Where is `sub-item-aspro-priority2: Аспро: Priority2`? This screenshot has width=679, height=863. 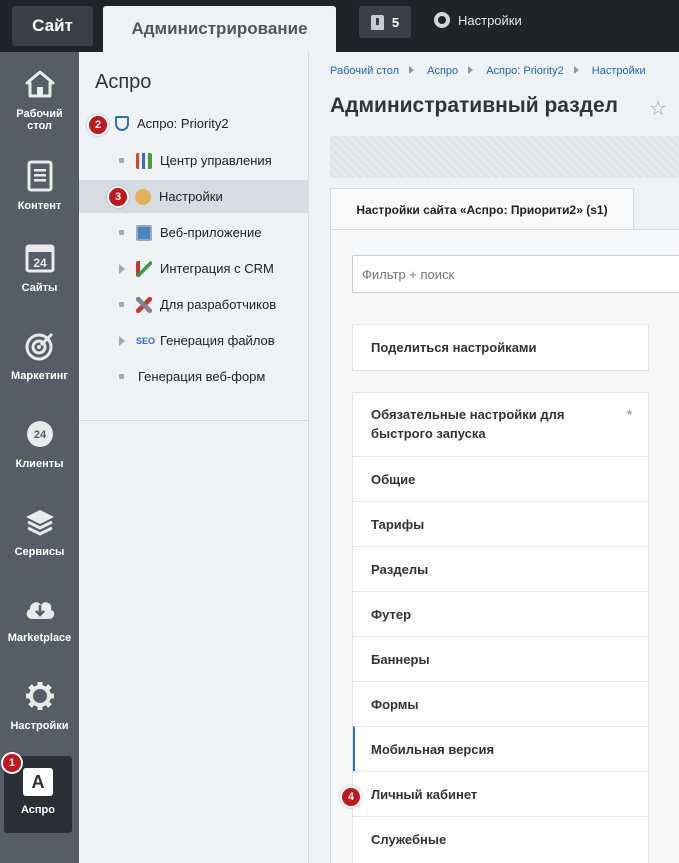 sub-item-aspro-priority2: Аспро: Priority2 is located at coordinates (194, 123).